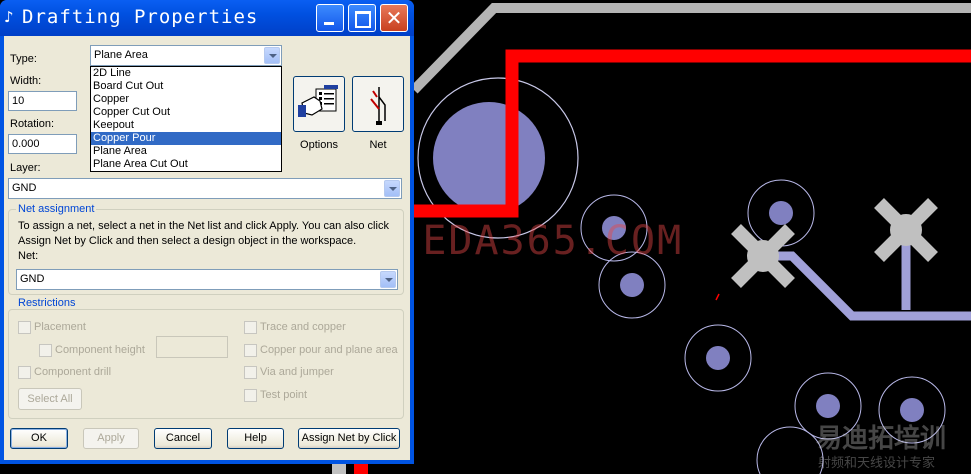  I want to click on layer-label: Layer:, so click(25, 168).